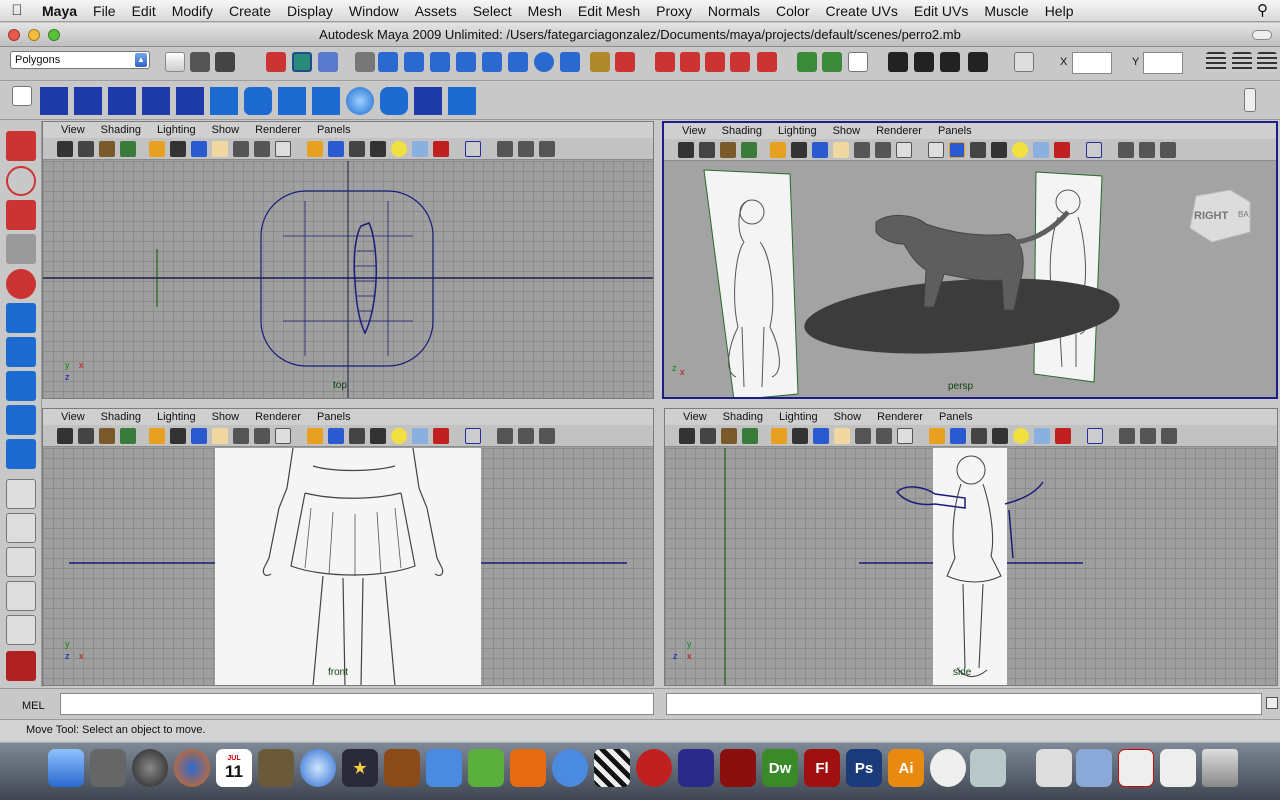 This screenshot has height=800, width=1280. What do you see at coordinates (80, 60) in the screenshot?
I see `menu-set-select: Polygons ▲` at bounding box center [80, 60].